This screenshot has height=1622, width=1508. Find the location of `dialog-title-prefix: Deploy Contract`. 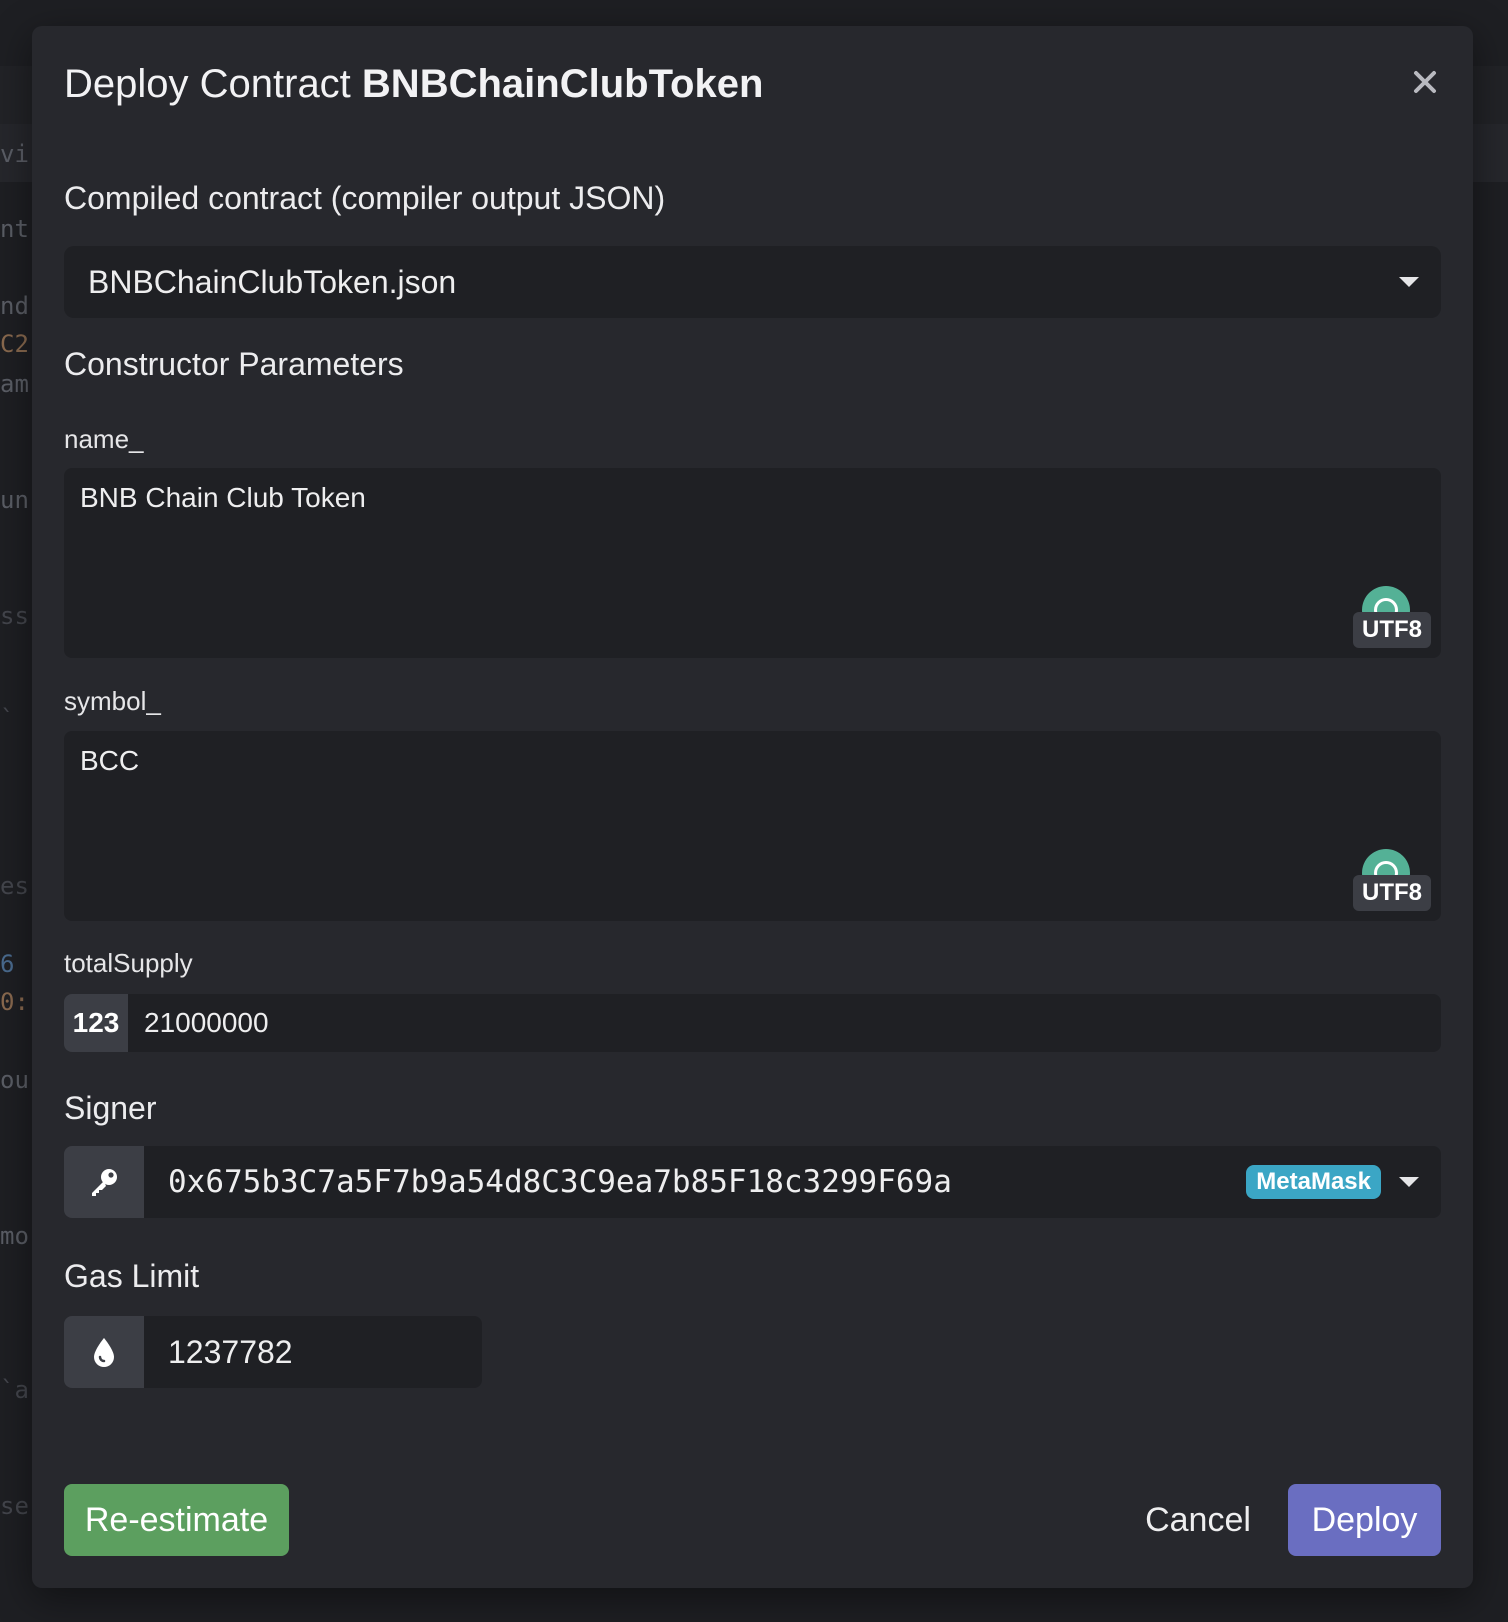

dialog-title-prefix: Deploy Contract is located at coordinates (207, 84).